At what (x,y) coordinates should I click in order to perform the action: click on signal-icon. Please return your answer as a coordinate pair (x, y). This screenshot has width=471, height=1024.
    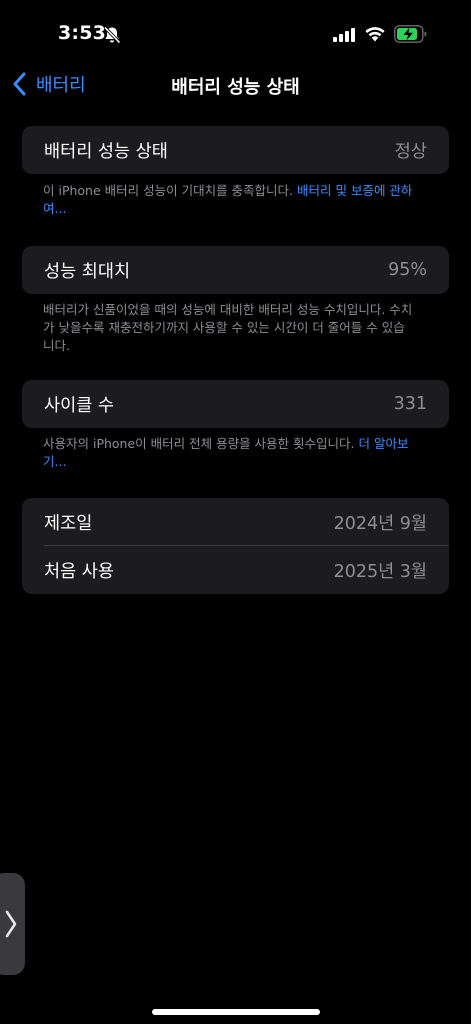
    Looking at the image, I should click on (344, 35).